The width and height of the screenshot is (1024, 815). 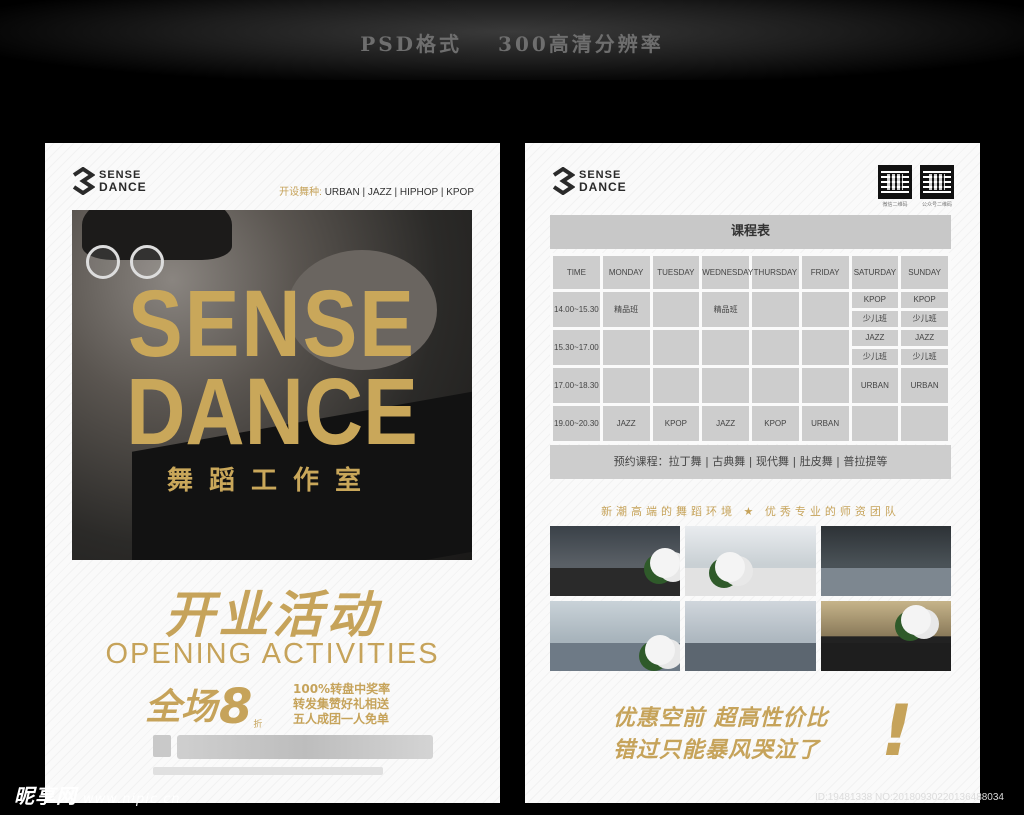 What do you see at coordinates (750, 598) in the screenshot?
I see `studio-gallery` at bounding box center [750, 598].